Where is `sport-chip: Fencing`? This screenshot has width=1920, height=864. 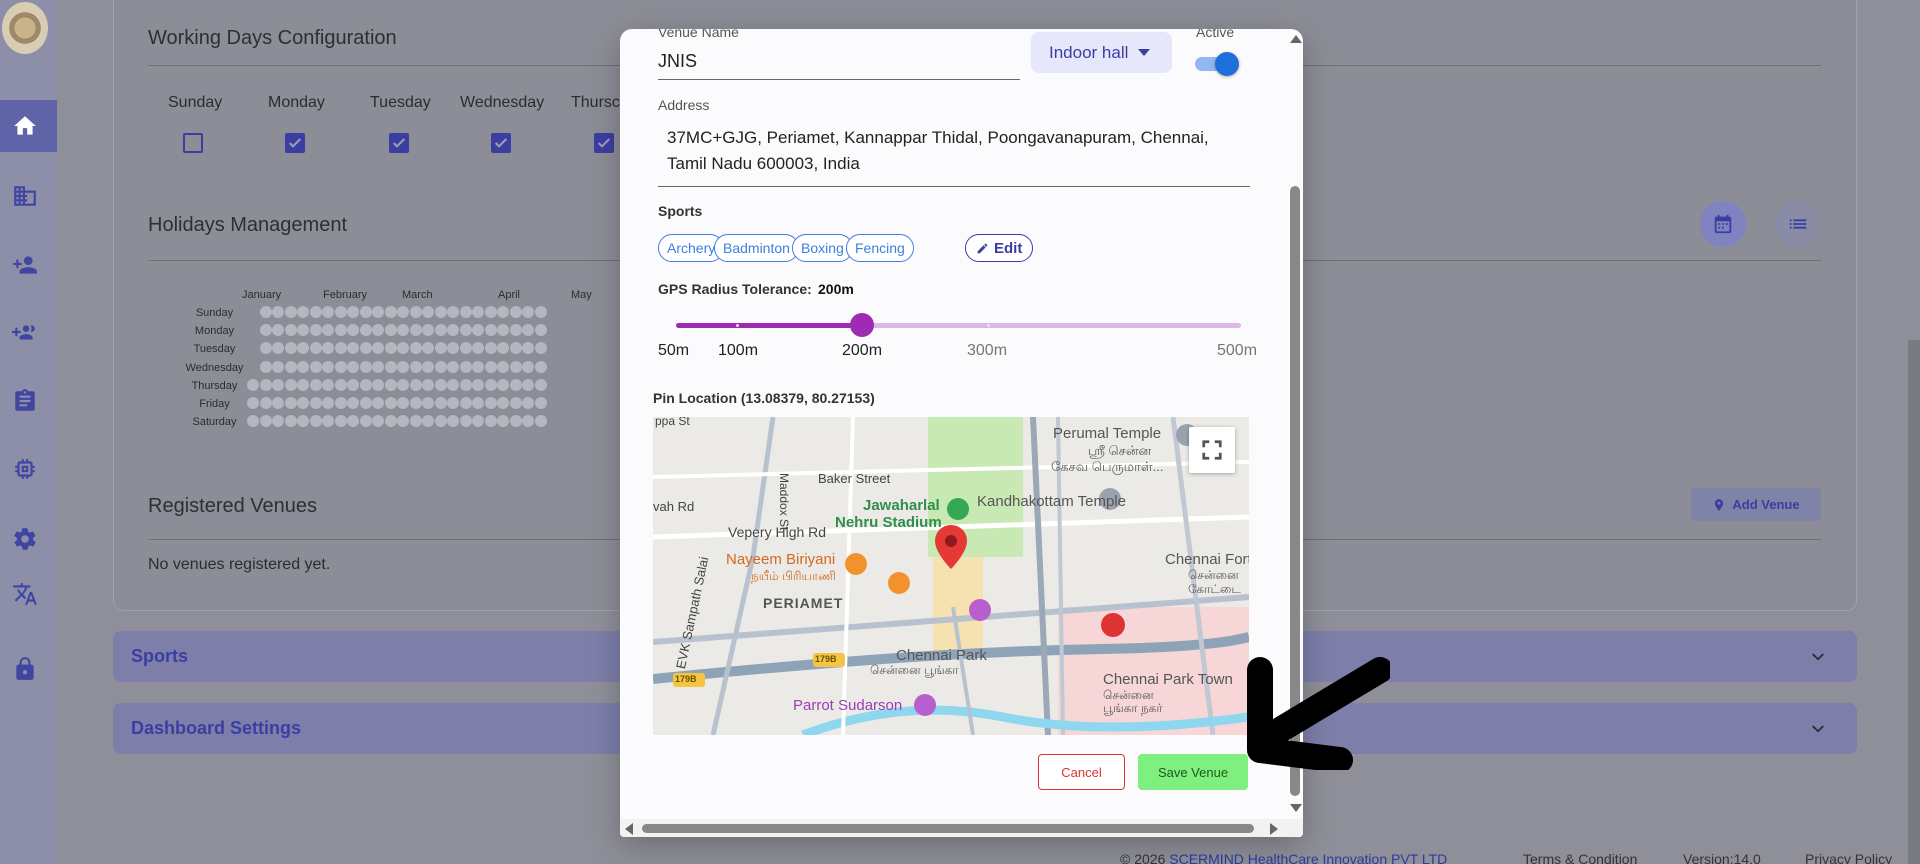
sport-chip: Fencing is located at coordinates (880, 248).